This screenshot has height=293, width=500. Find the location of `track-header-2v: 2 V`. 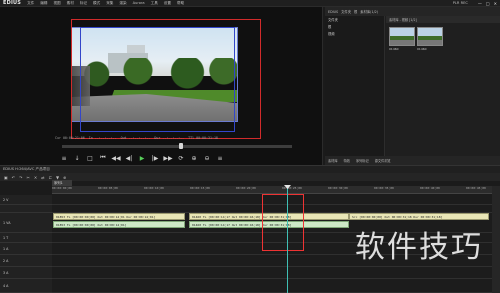

track-header-2v: 2 V is located at coordinates (26, 200).